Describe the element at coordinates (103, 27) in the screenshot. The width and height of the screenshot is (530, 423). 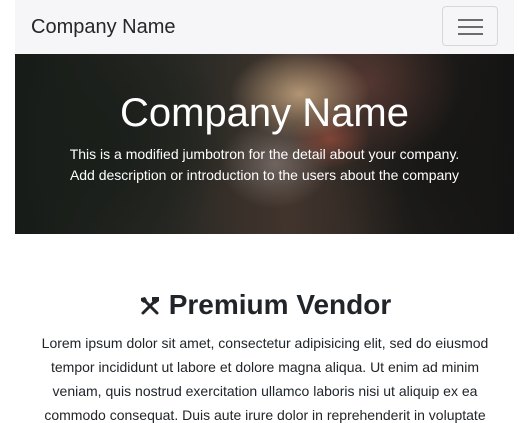
I see `navbar-brand: Company Name` at that location.